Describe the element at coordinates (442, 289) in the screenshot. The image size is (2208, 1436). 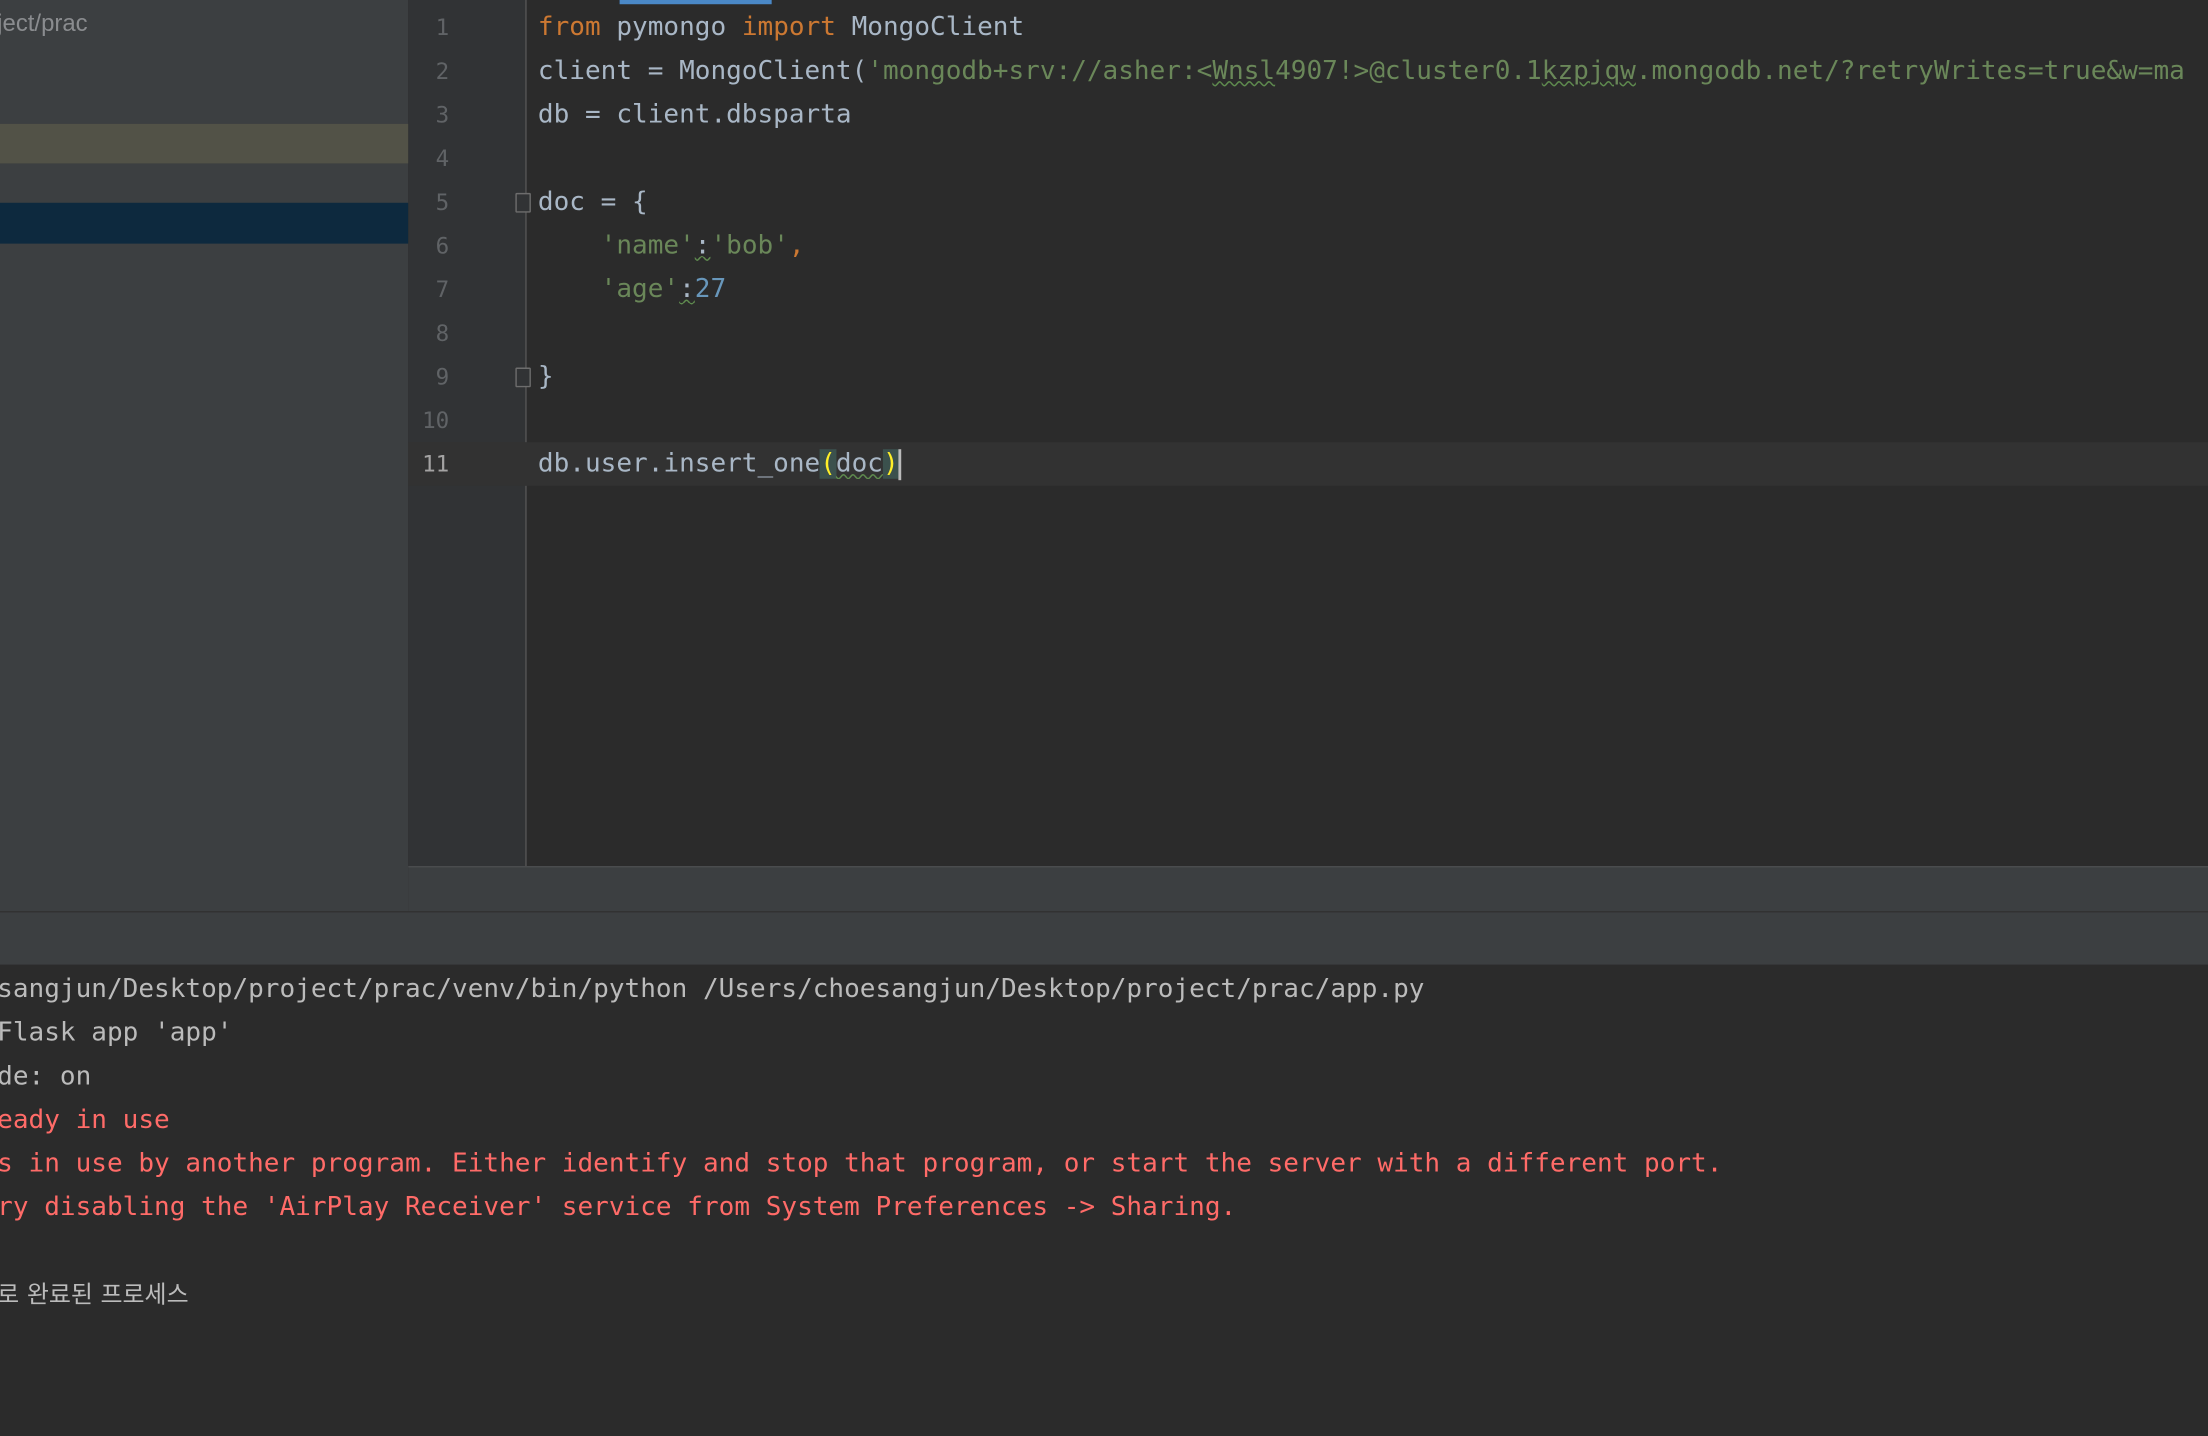
I see `line-number: 7` at that location.